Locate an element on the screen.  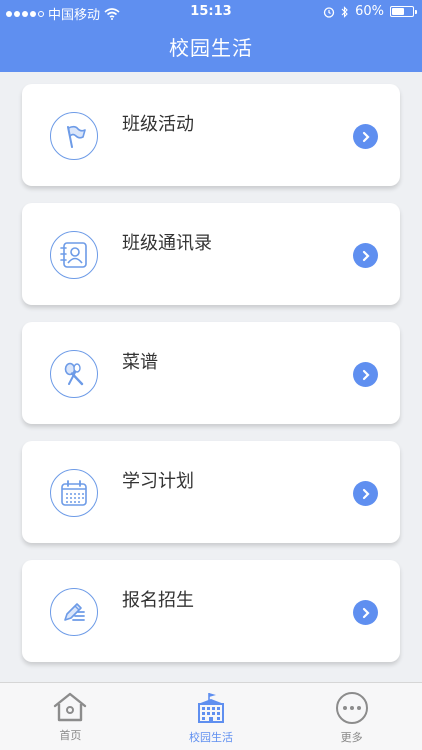
menu-item-label: 班级通讯录 is located at coordinates (167, 243).